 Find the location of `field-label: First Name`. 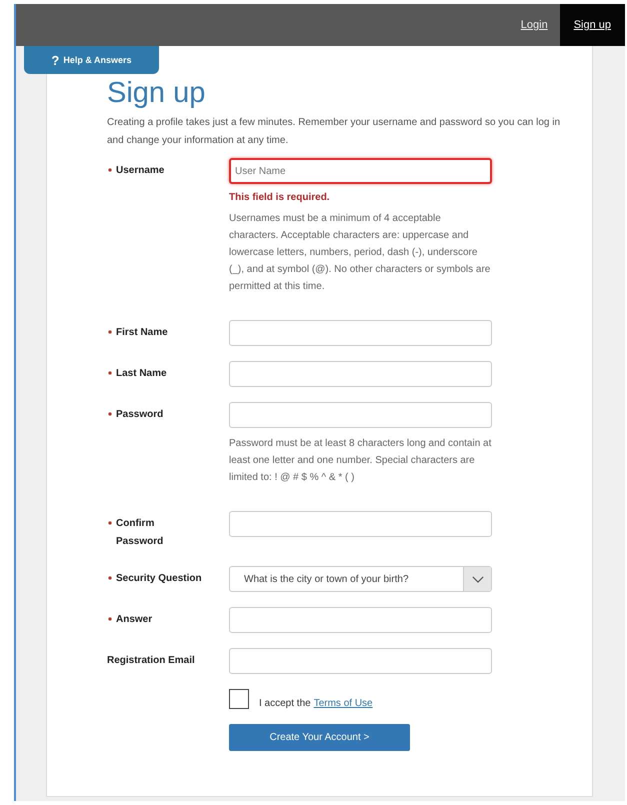

field-label: First Name is located at coordinates (142, 333).